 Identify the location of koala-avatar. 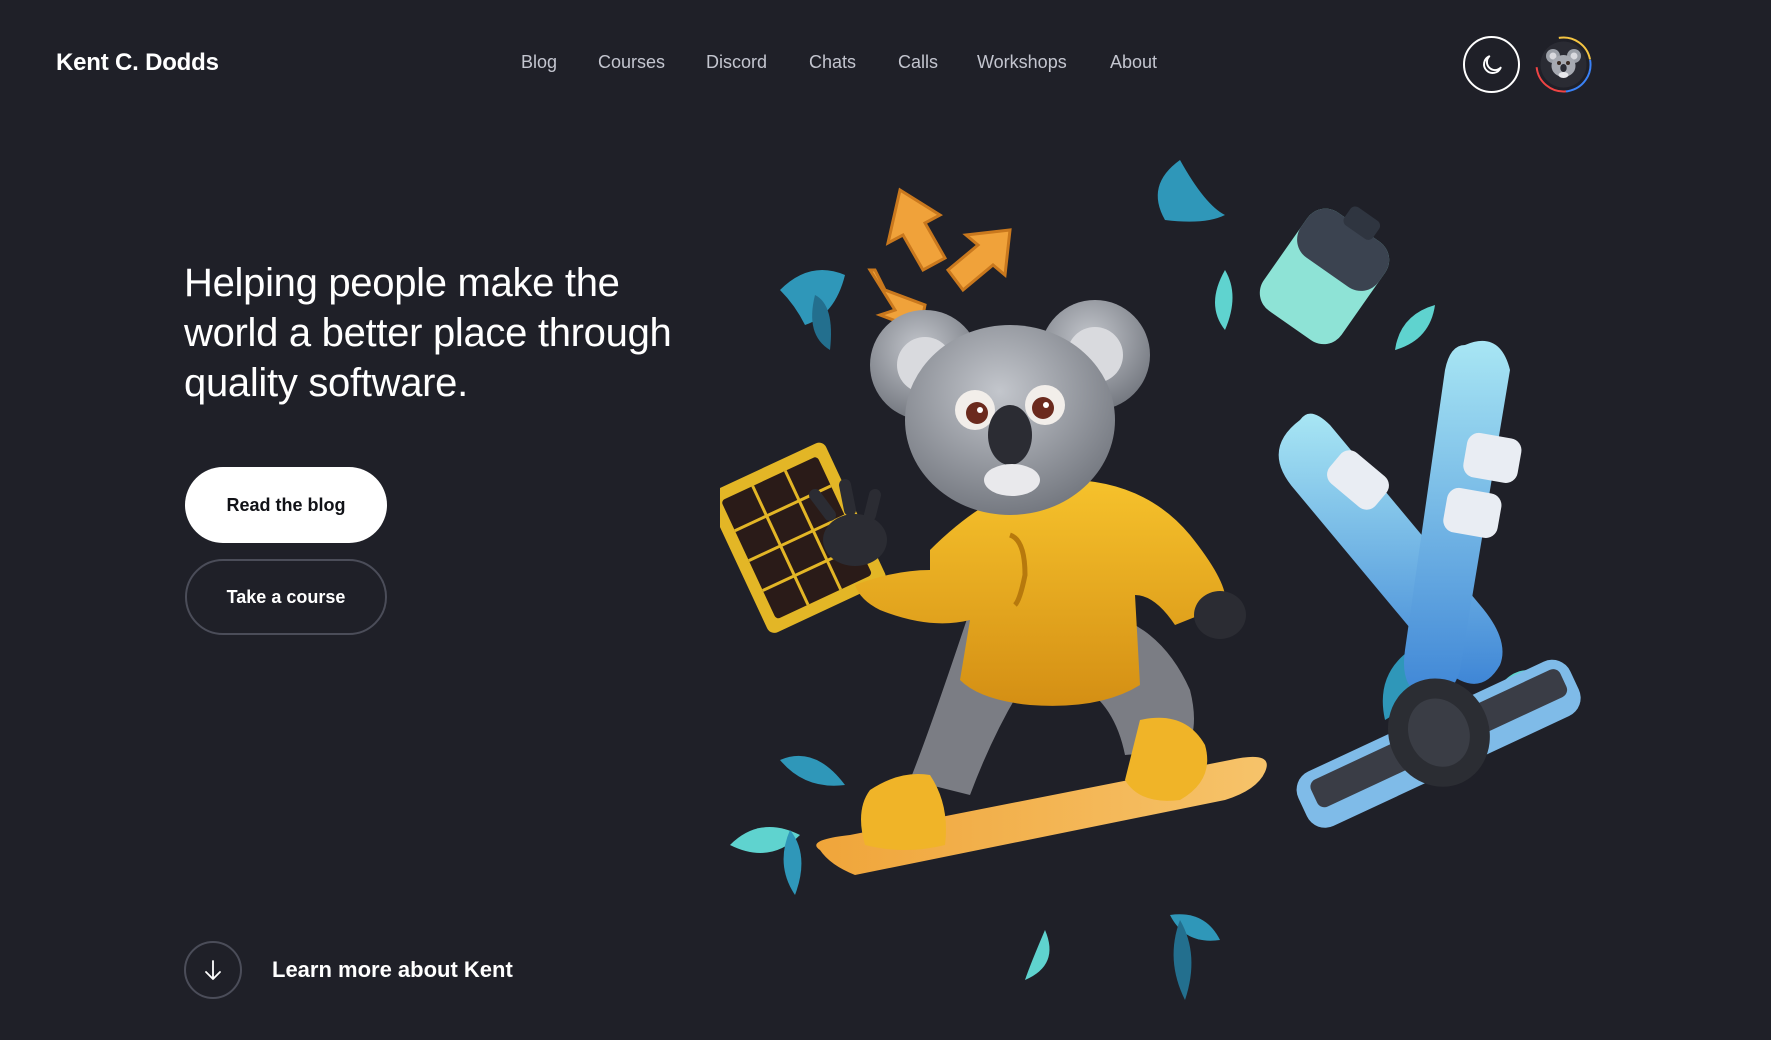
(1563, 64).